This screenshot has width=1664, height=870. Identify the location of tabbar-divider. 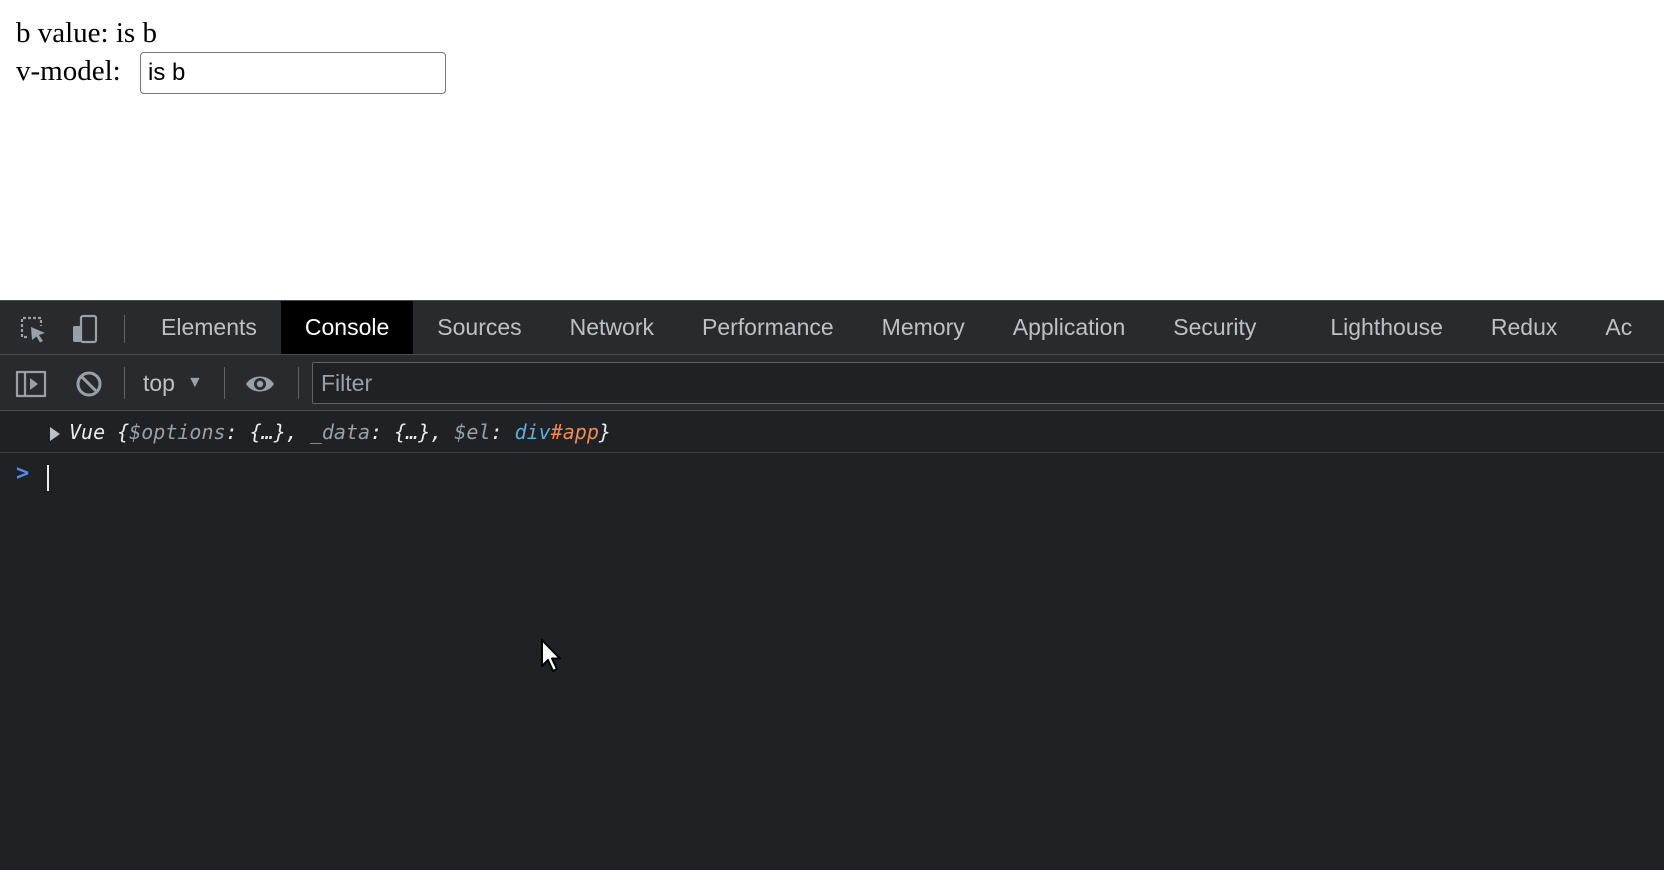
(124, 329).